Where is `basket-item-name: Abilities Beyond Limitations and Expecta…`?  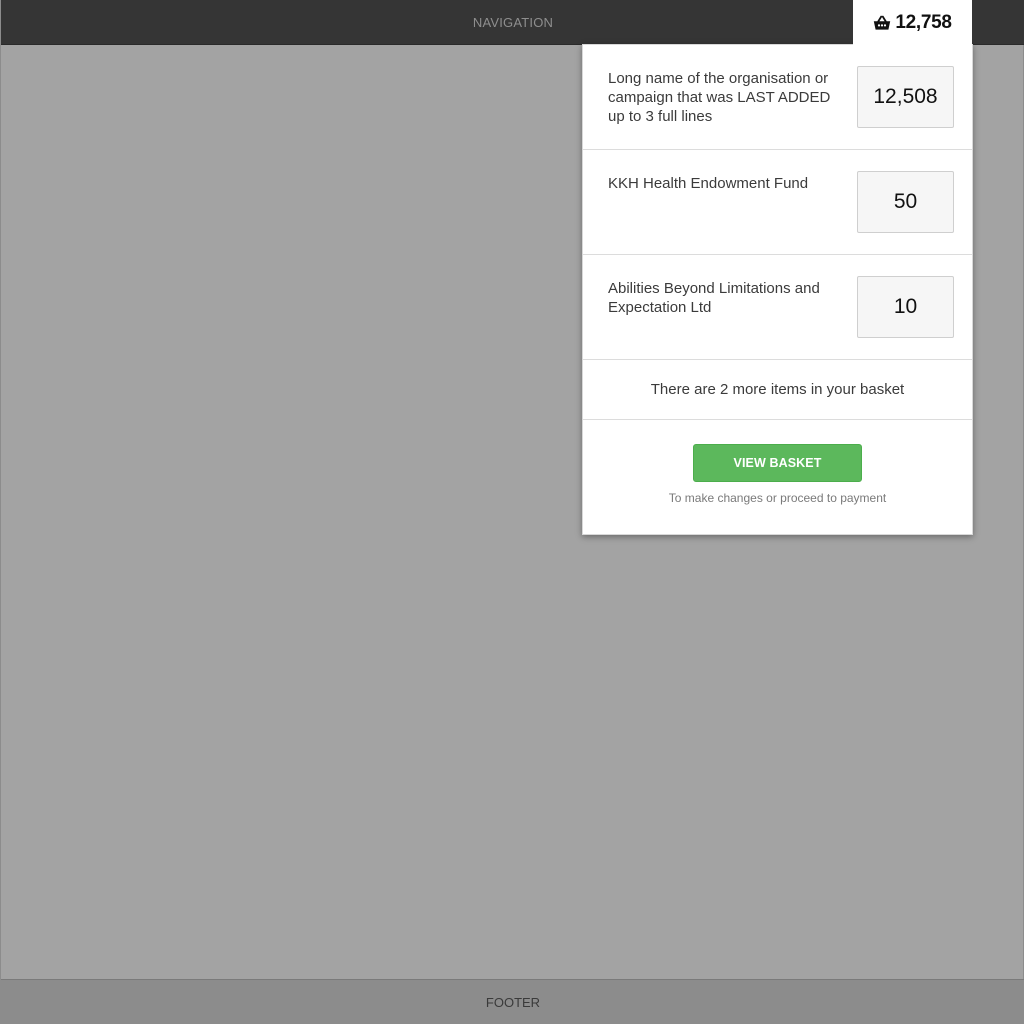
basket-item-name: Abilities Beyond Limitations and Expecta… is located at coordinates (714, 298).